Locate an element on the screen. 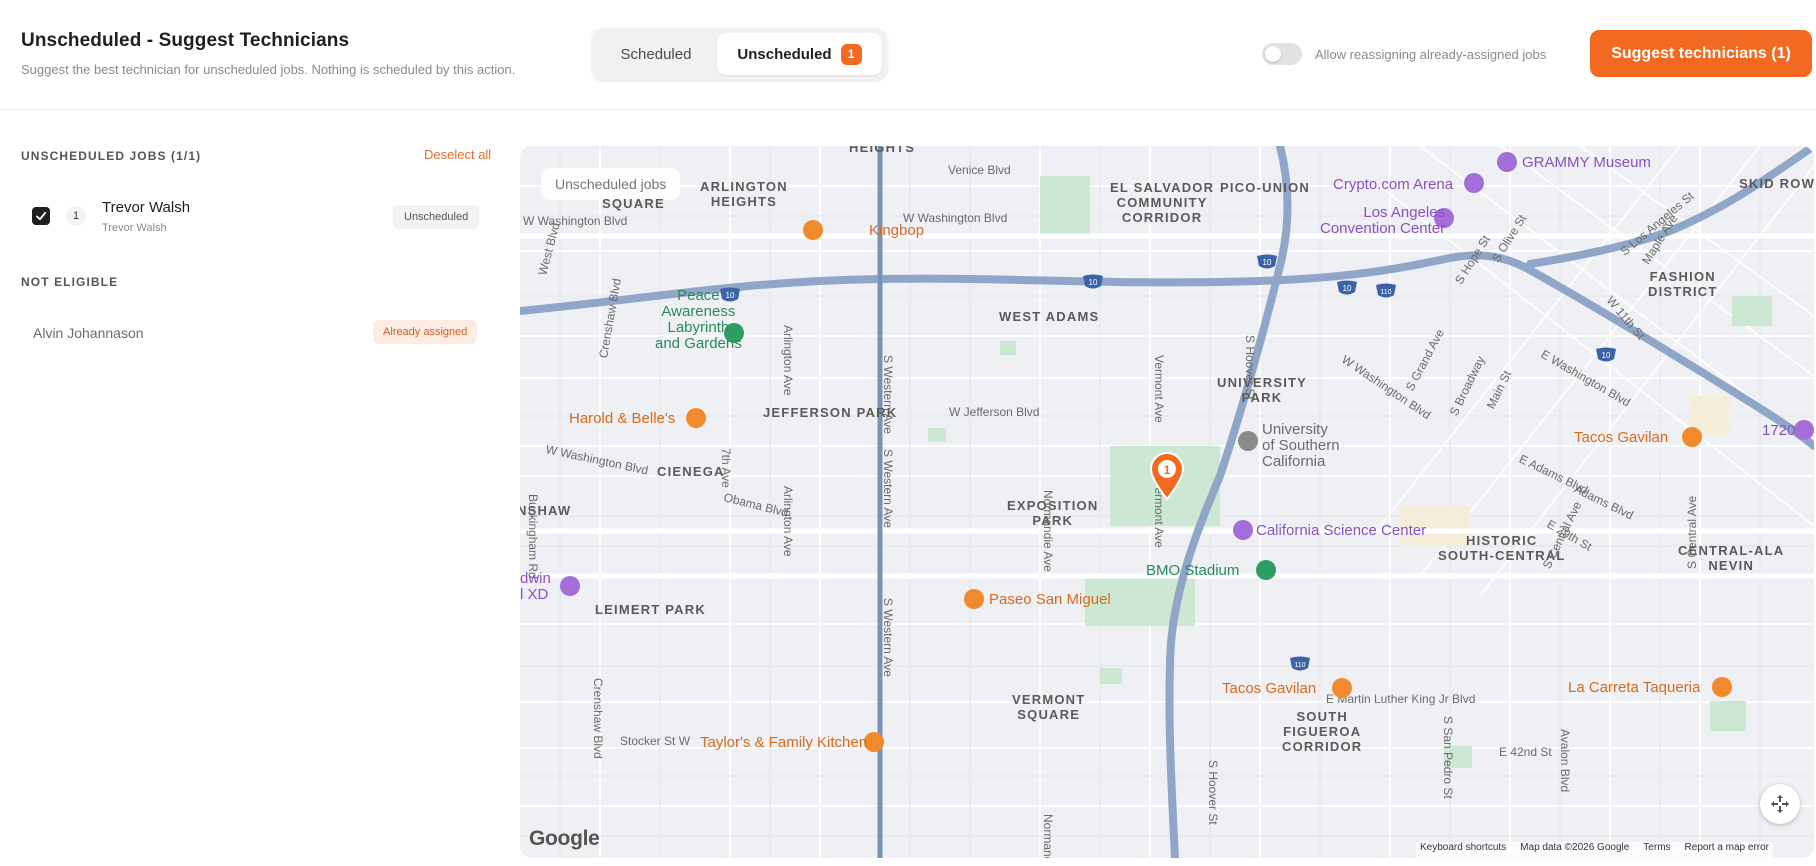  tab-unscheduled-label: Unscheduled is located at coordinates (784, 54).